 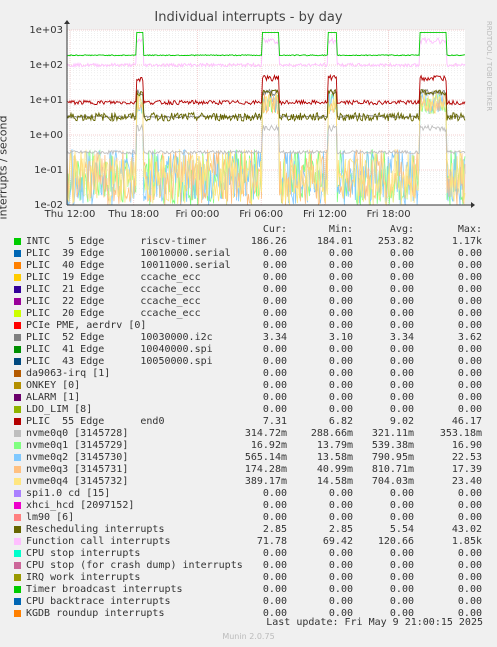 I want to click on legend-row: Rescheduling interrupts 2.85 2.85 5.54 43.02, so click(x=248, y=530).